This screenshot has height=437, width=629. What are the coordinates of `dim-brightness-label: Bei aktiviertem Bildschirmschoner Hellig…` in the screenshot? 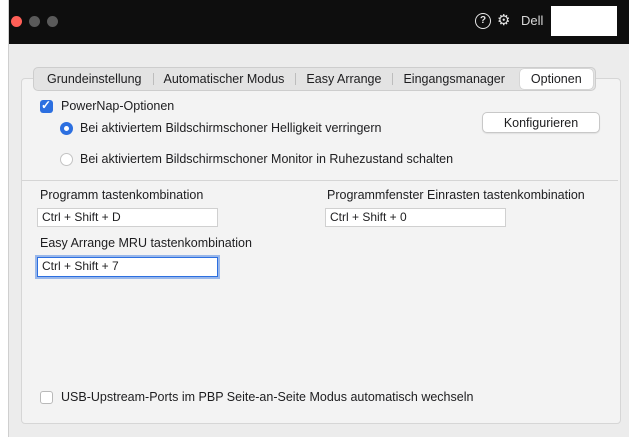 It's located at (231, 128).